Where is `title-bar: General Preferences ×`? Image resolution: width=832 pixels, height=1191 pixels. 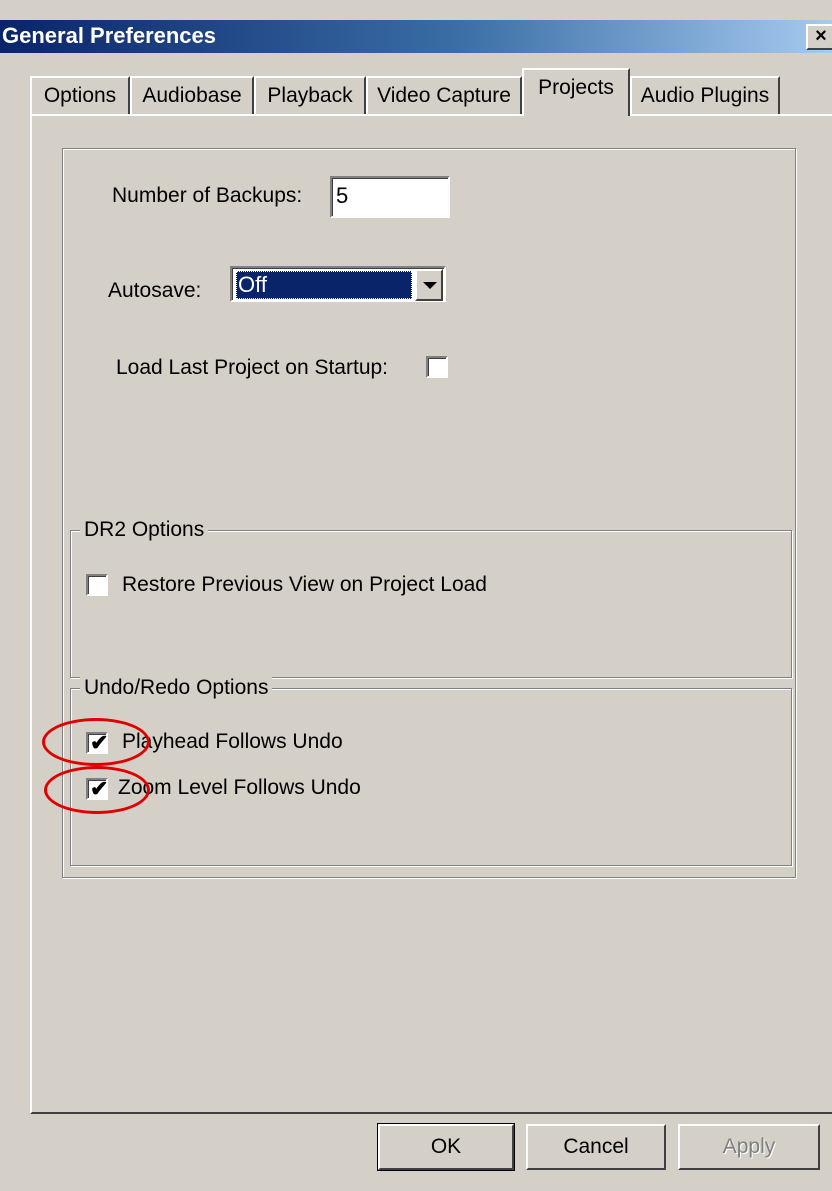 title-bar: General Preferences × is located at coordinates (416, 36).